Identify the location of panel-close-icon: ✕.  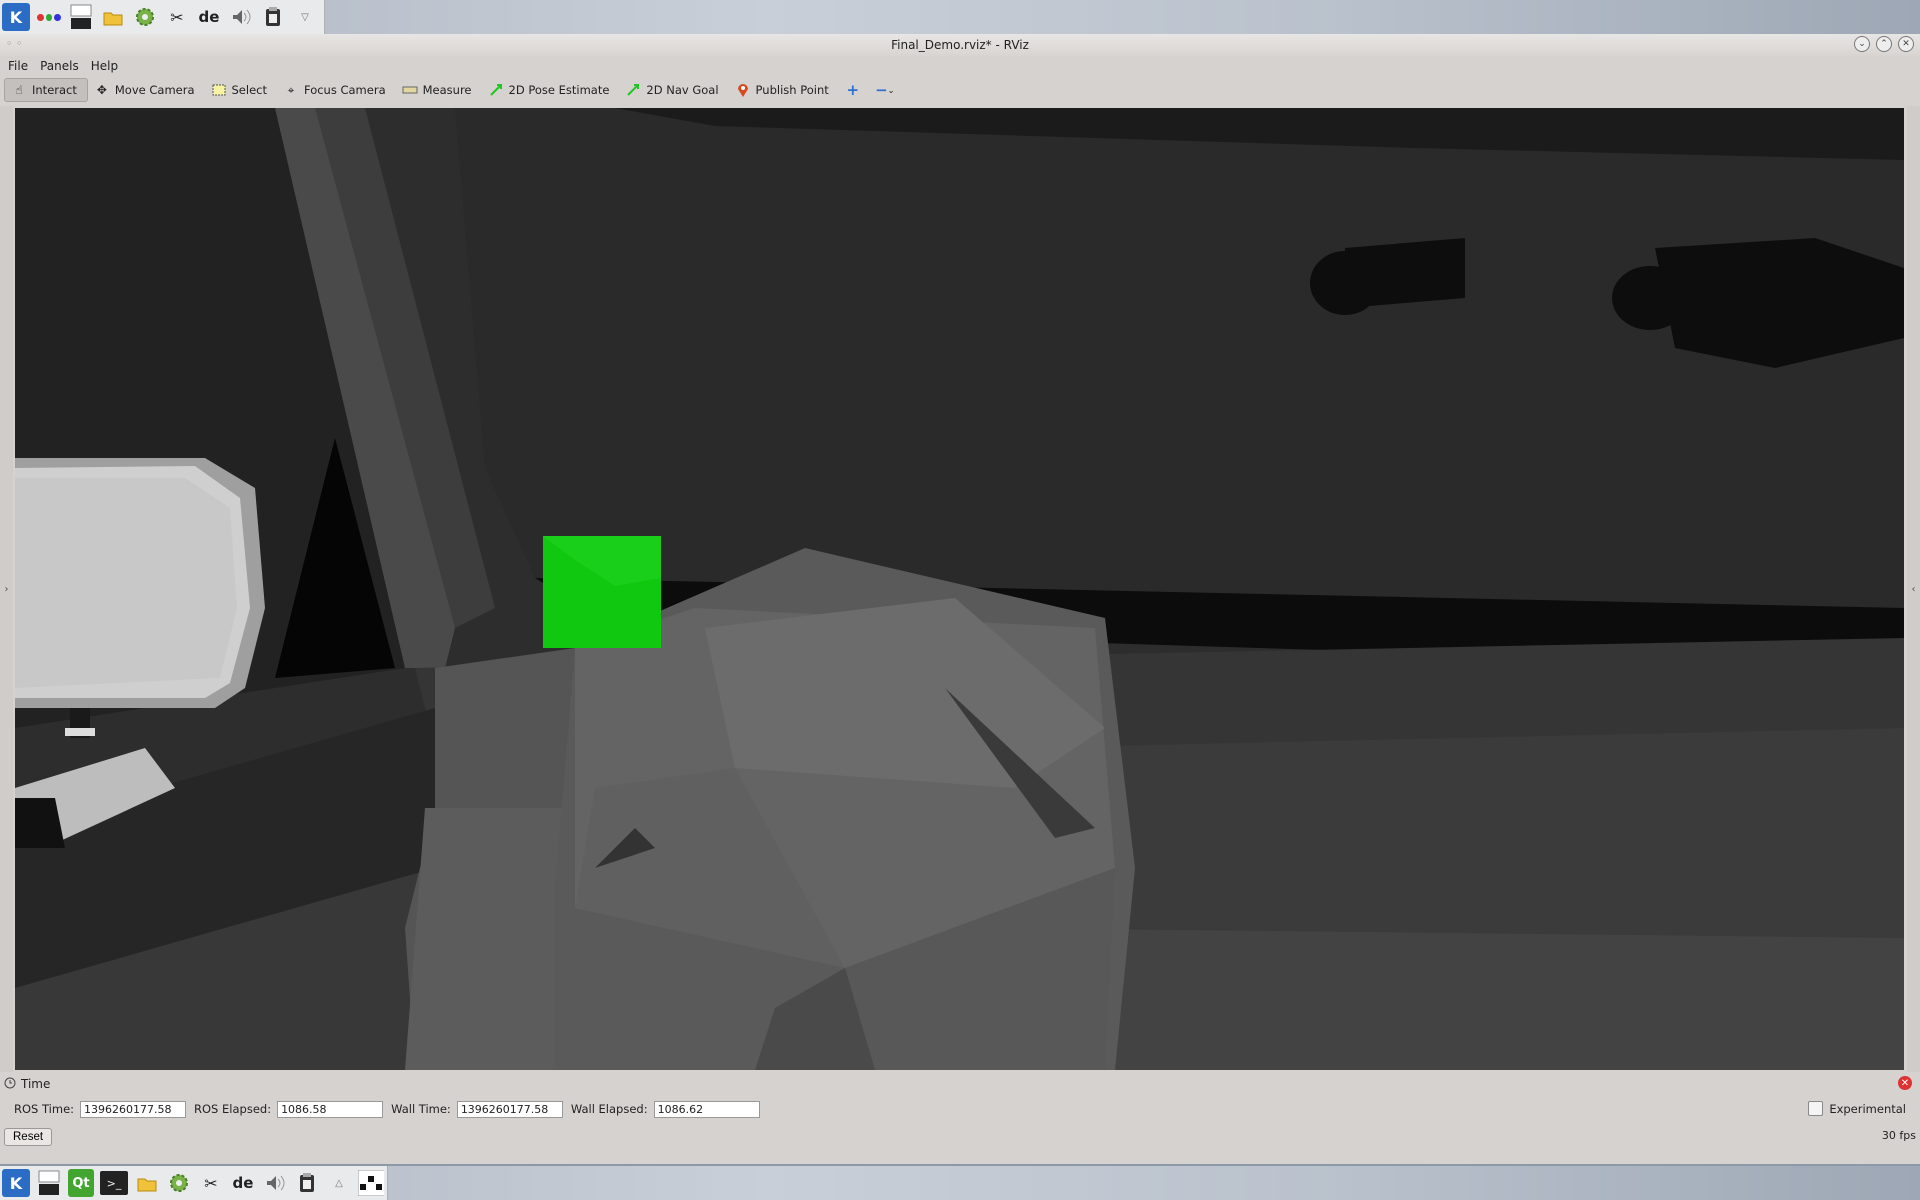
(1905, 1083).